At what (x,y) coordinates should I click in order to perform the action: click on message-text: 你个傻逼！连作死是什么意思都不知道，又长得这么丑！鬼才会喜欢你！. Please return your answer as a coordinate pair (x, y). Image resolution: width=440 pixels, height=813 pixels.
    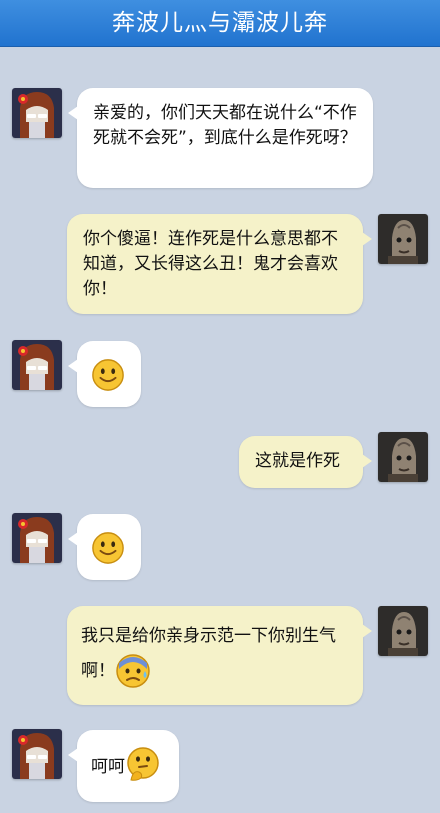
    Looking at the image, I should click on (210, 264).